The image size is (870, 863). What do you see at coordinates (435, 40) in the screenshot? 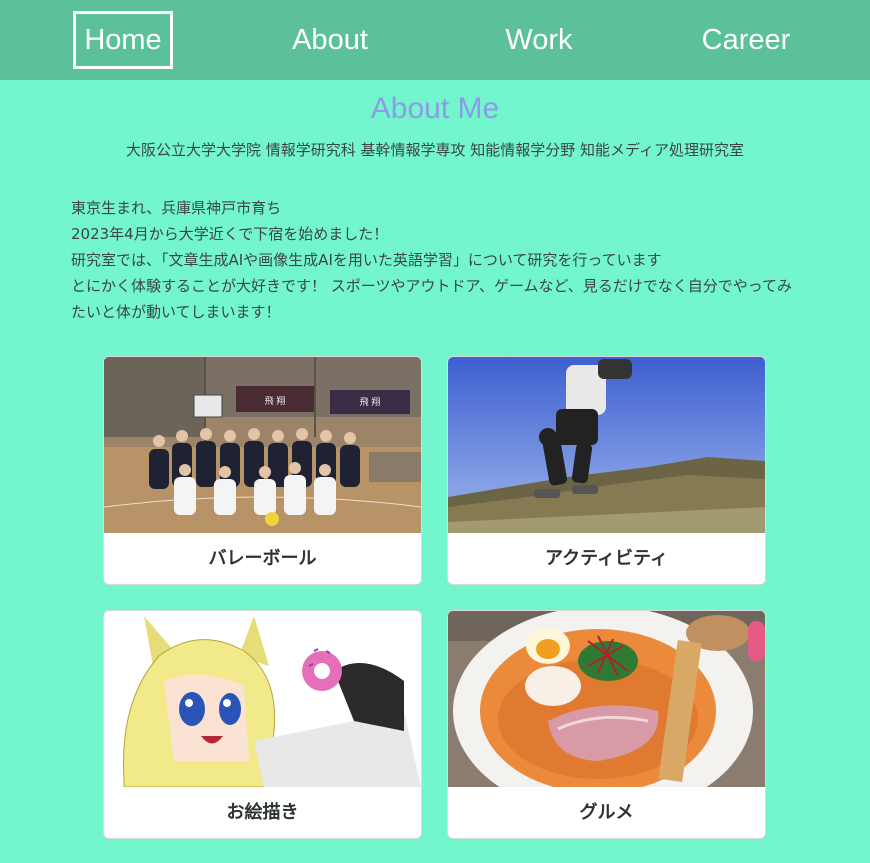
I see `top-navbar: Home About Work Career` at bounding box center [435, 40].